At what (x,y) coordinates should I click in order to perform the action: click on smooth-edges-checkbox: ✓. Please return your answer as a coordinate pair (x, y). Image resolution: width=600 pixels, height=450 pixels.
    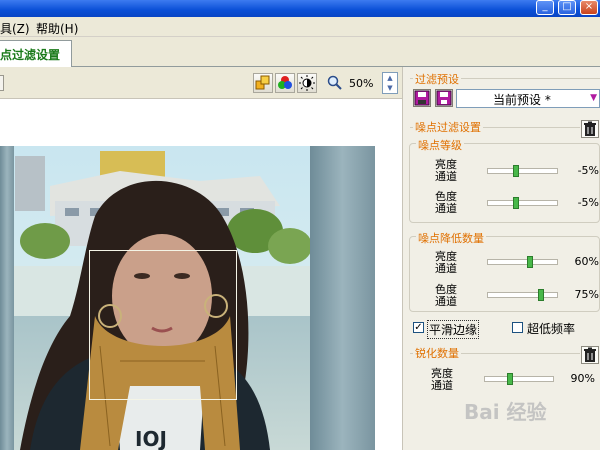
    Looking at the image, I should click on (418, 327).